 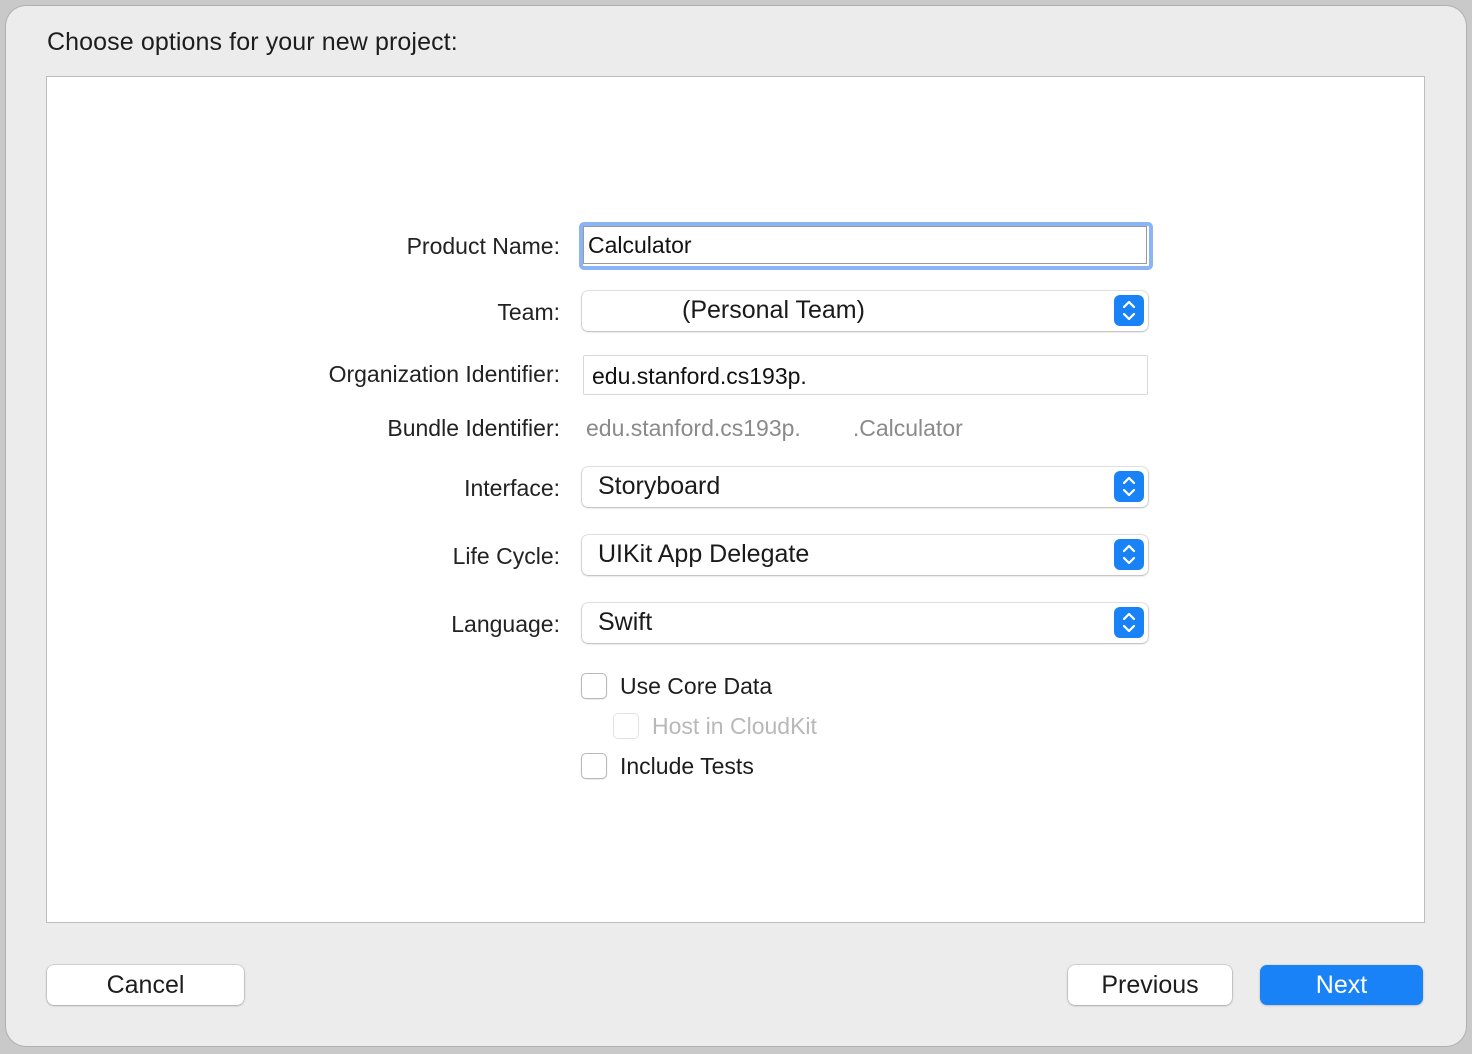 What do you see at coordinates (696, 686) in the screenshot?
I see `use-core-data-label: Use Core Data` at bounding box center [696, 686].